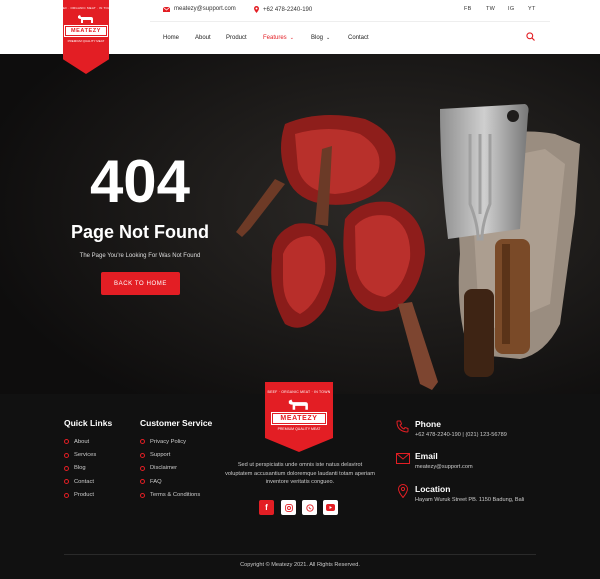 This screenshot has width=600, height=579. What do you see at coordinates (166, 9) in the screenshot?
I see `mail-icon` at bounding box center [166, 9].